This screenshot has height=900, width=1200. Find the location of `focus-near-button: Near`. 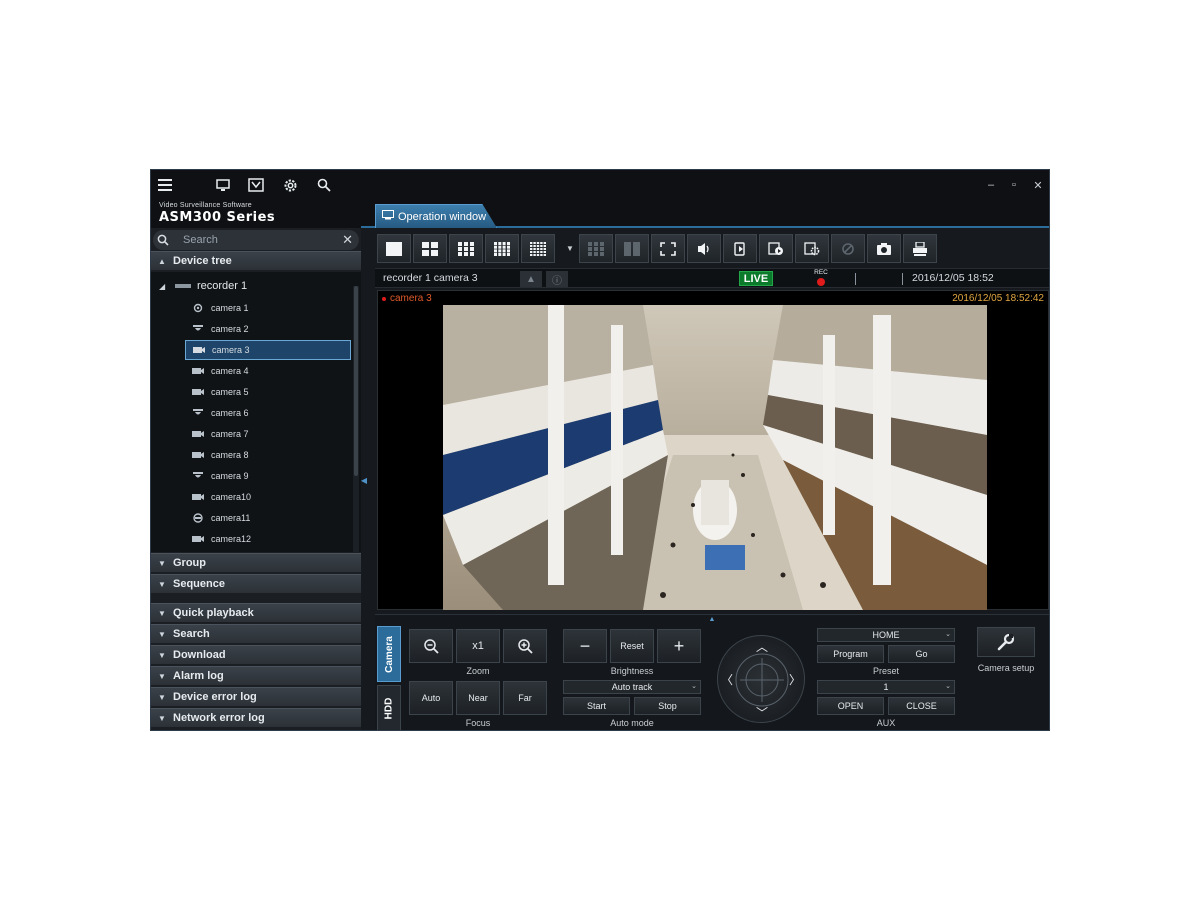

focus-near-button: Near is located at coordinates (478, 698).